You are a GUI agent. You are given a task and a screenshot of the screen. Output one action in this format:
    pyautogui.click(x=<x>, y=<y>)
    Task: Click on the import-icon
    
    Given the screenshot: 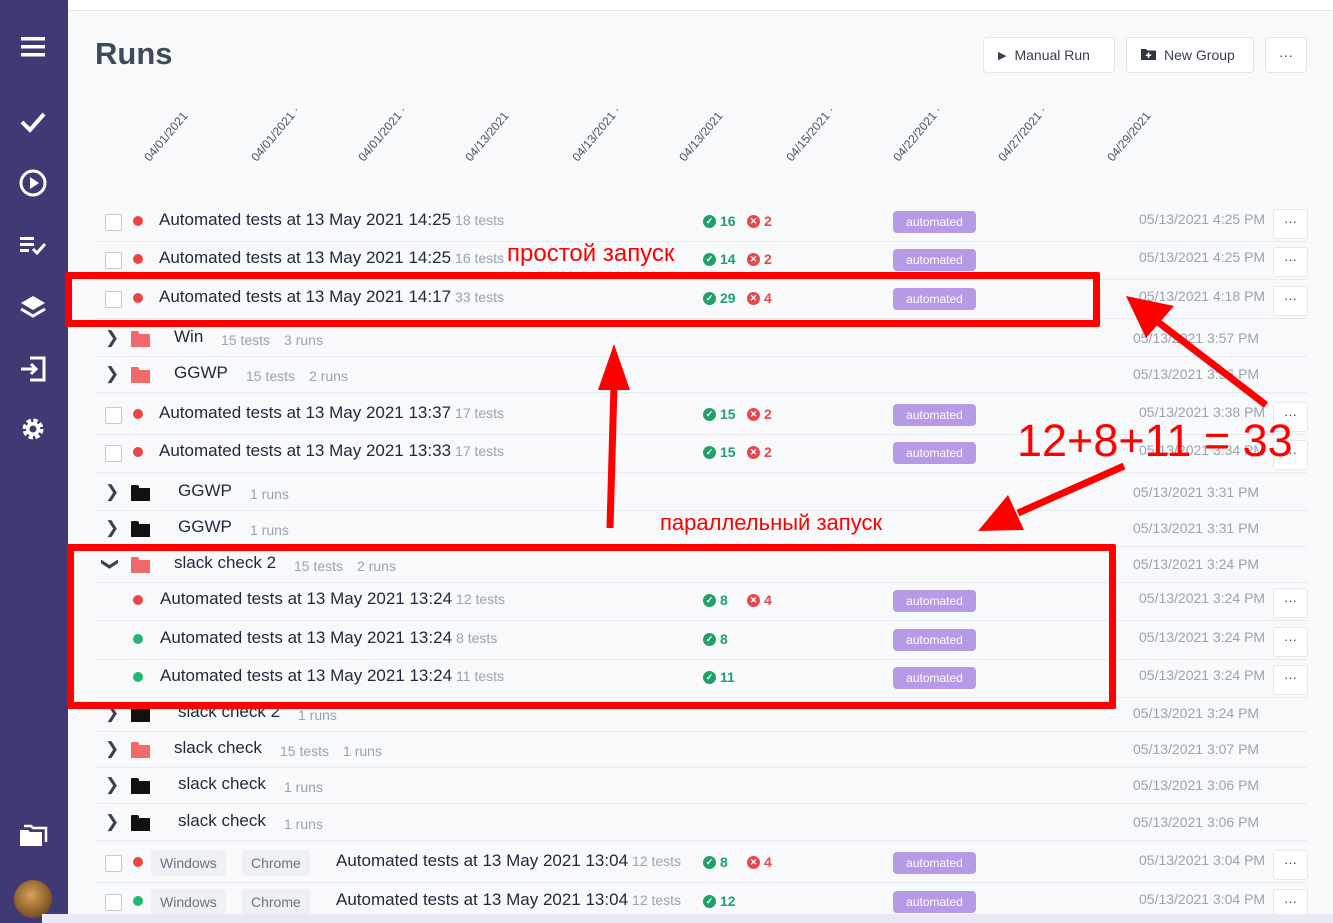 What is the action you would take?
    pyautogui.click(x=33, y=369)
    